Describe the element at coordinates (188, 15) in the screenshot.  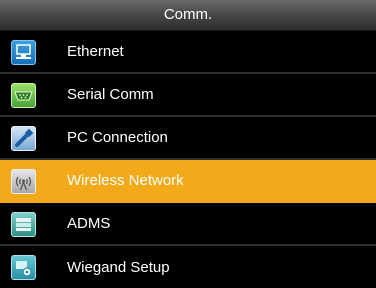
I see `page-title: Comm.` at that location.